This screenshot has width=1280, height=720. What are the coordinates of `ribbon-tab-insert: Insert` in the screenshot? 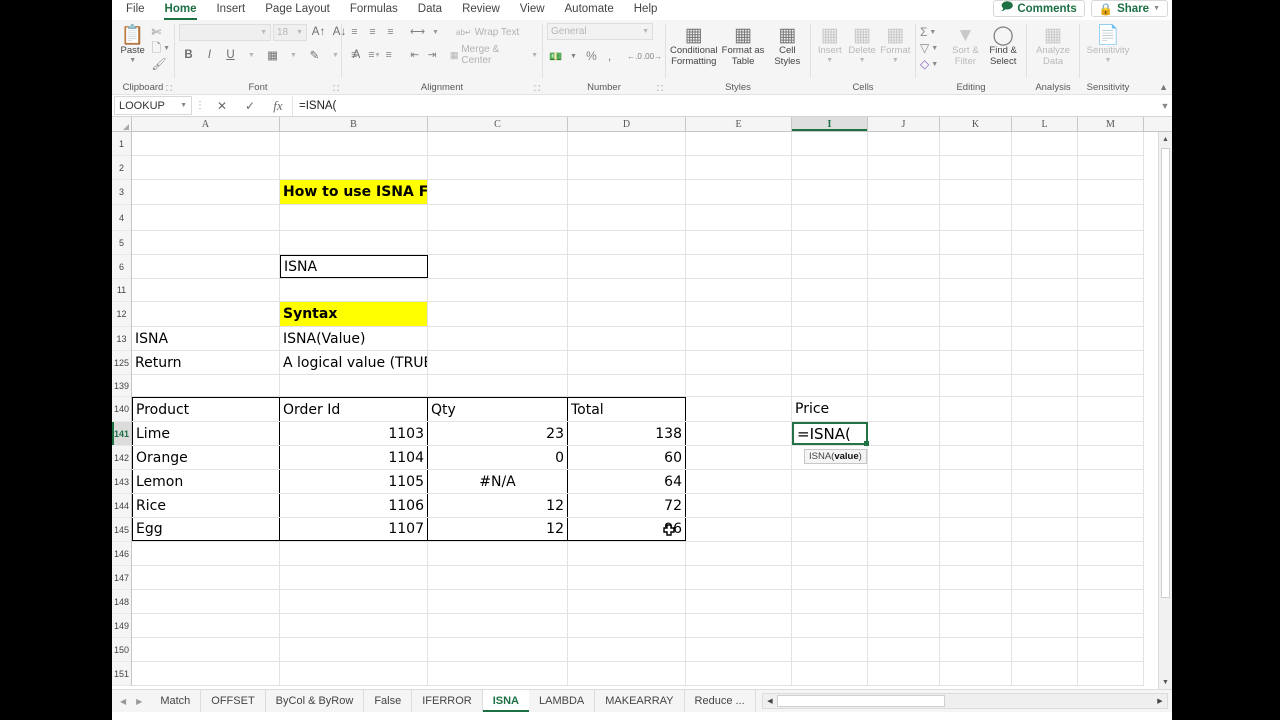 It's located at (230, 10).